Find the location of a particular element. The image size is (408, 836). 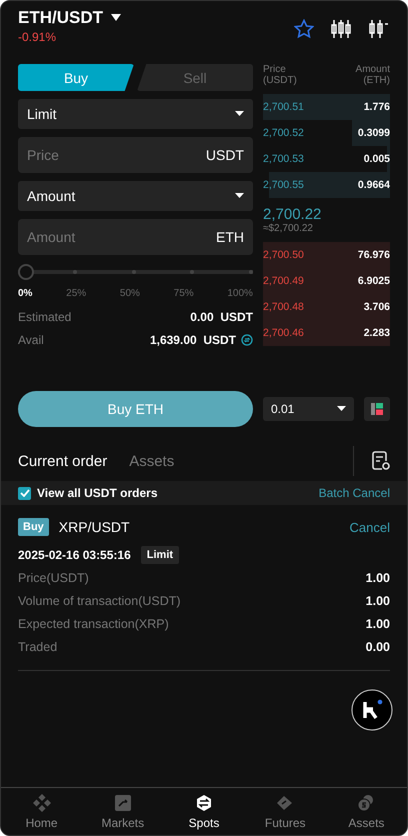

order-pair: XRP/USDT is located at coordinates (94, 527).